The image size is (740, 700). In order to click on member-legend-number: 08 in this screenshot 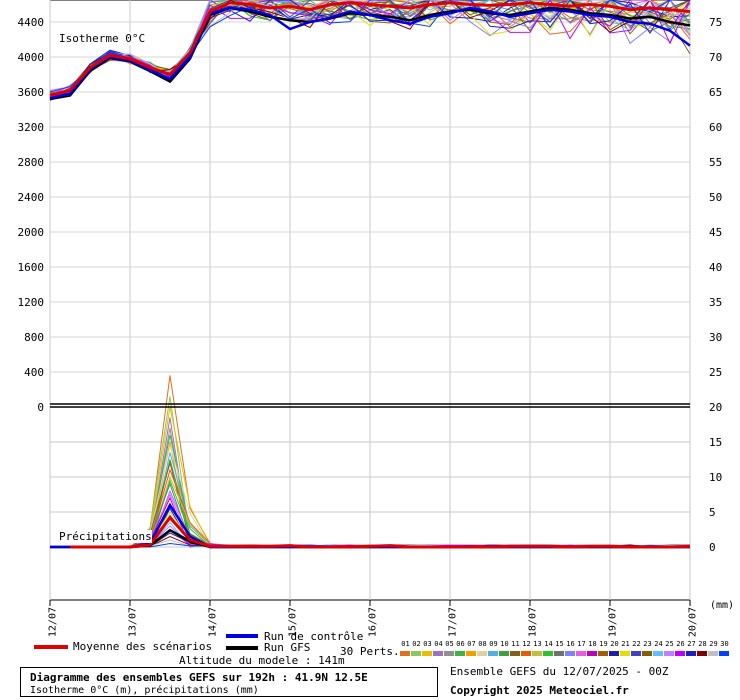, I will do `click(482, 644)`.